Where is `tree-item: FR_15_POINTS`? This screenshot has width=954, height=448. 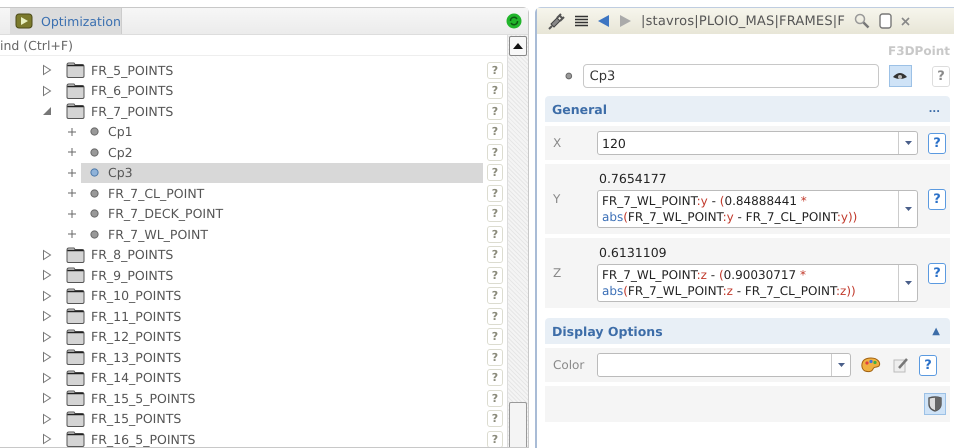
tree-item: FR_15_POINTS is located at coordinates (287, 418).